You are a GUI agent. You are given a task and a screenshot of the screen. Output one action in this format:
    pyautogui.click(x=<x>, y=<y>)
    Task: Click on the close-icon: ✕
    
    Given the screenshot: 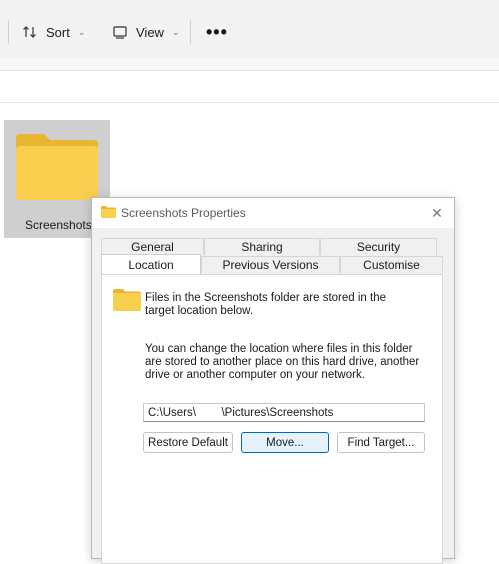 What is the action you would take?
    pyautogui.click(x=437, y=213)
    